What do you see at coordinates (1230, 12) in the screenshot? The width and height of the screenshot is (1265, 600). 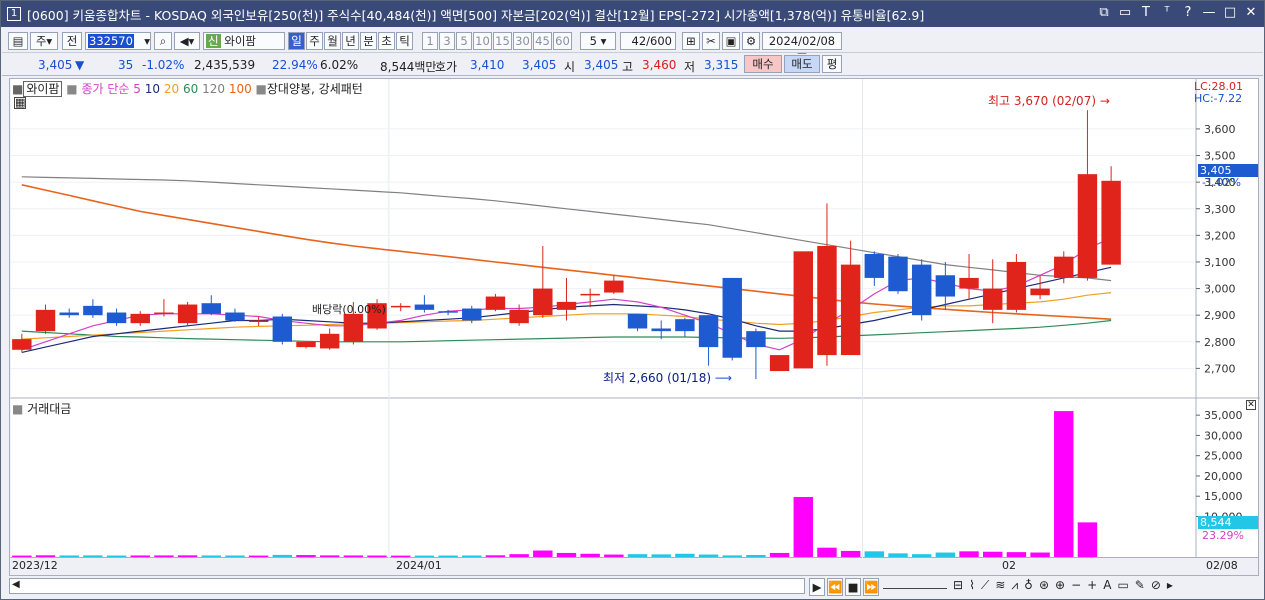 I see `maximize-icon: □` at bounding box center [1230, 12].